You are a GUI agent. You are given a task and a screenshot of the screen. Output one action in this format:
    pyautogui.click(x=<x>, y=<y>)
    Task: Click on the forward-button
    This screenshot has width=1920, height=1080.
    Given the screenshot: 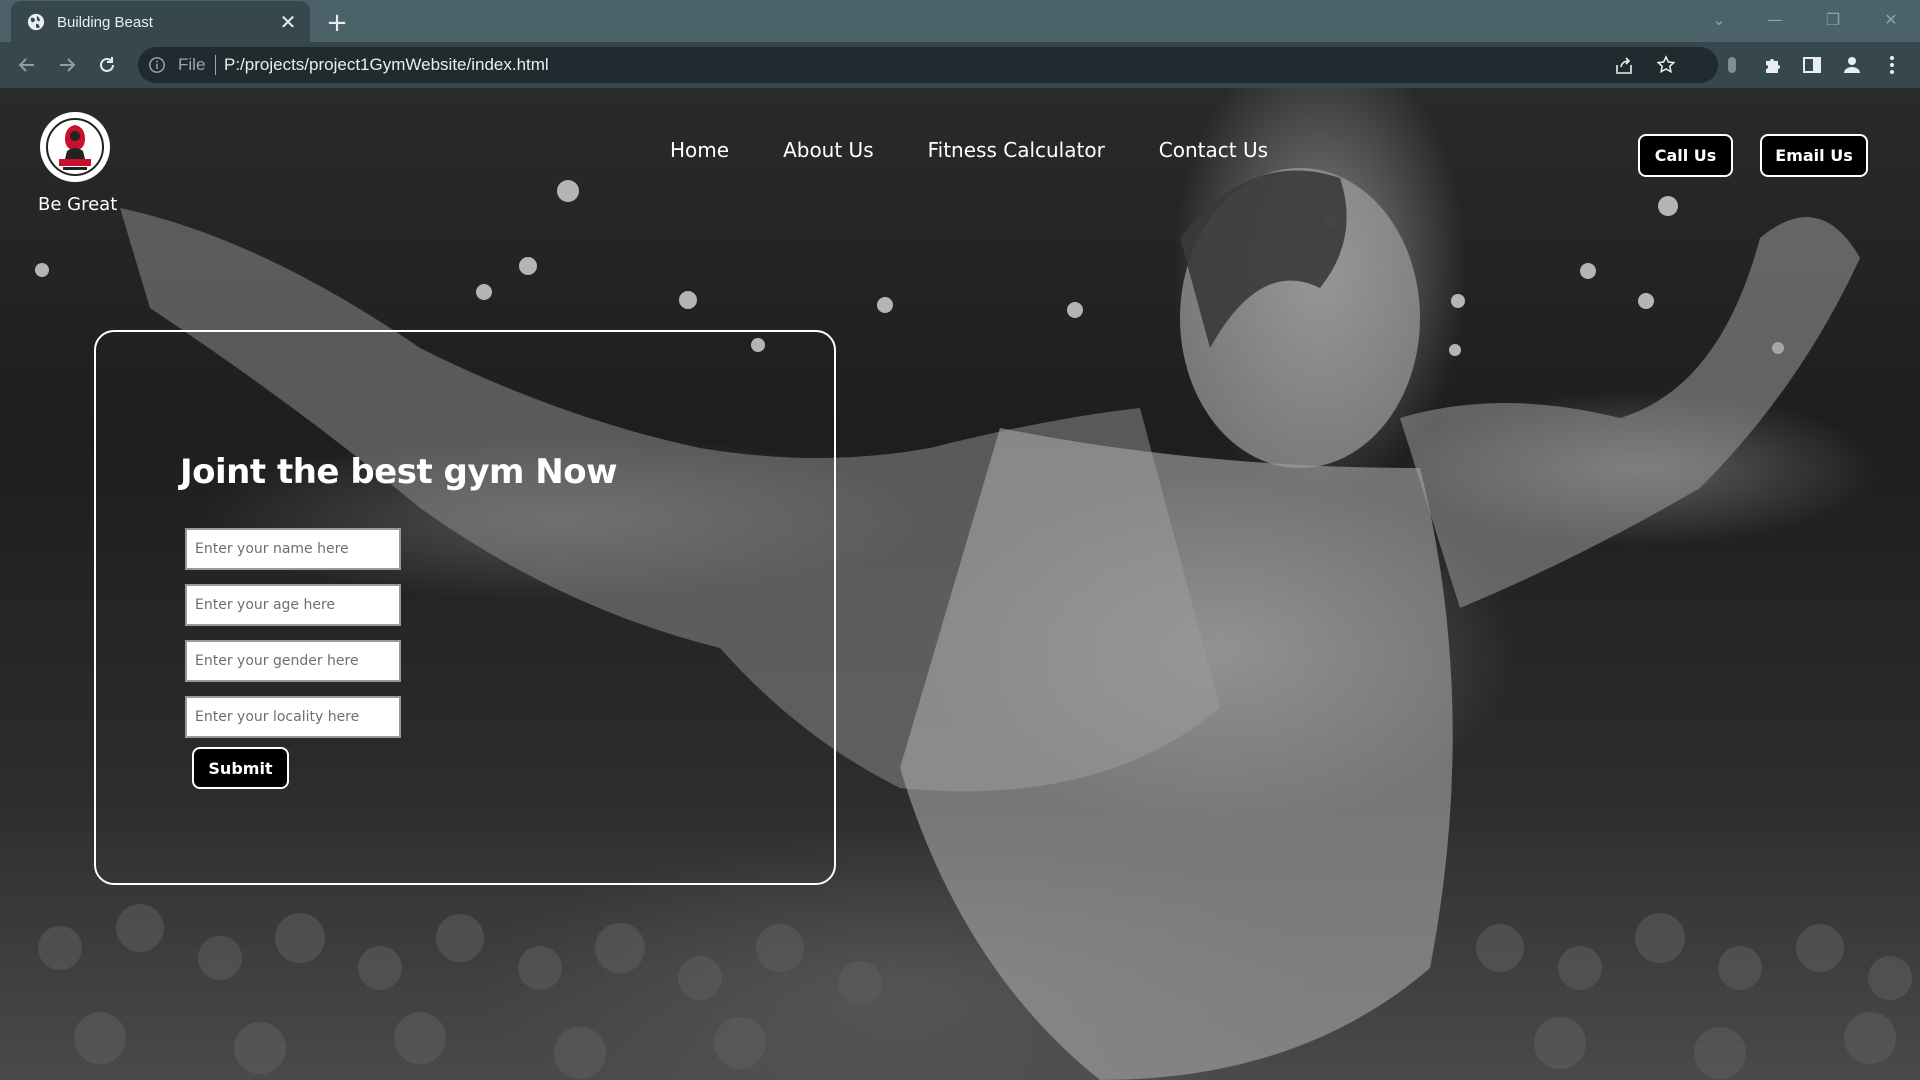 What is the action you would take?
    pyautogui.click(x=67, y=65)
    